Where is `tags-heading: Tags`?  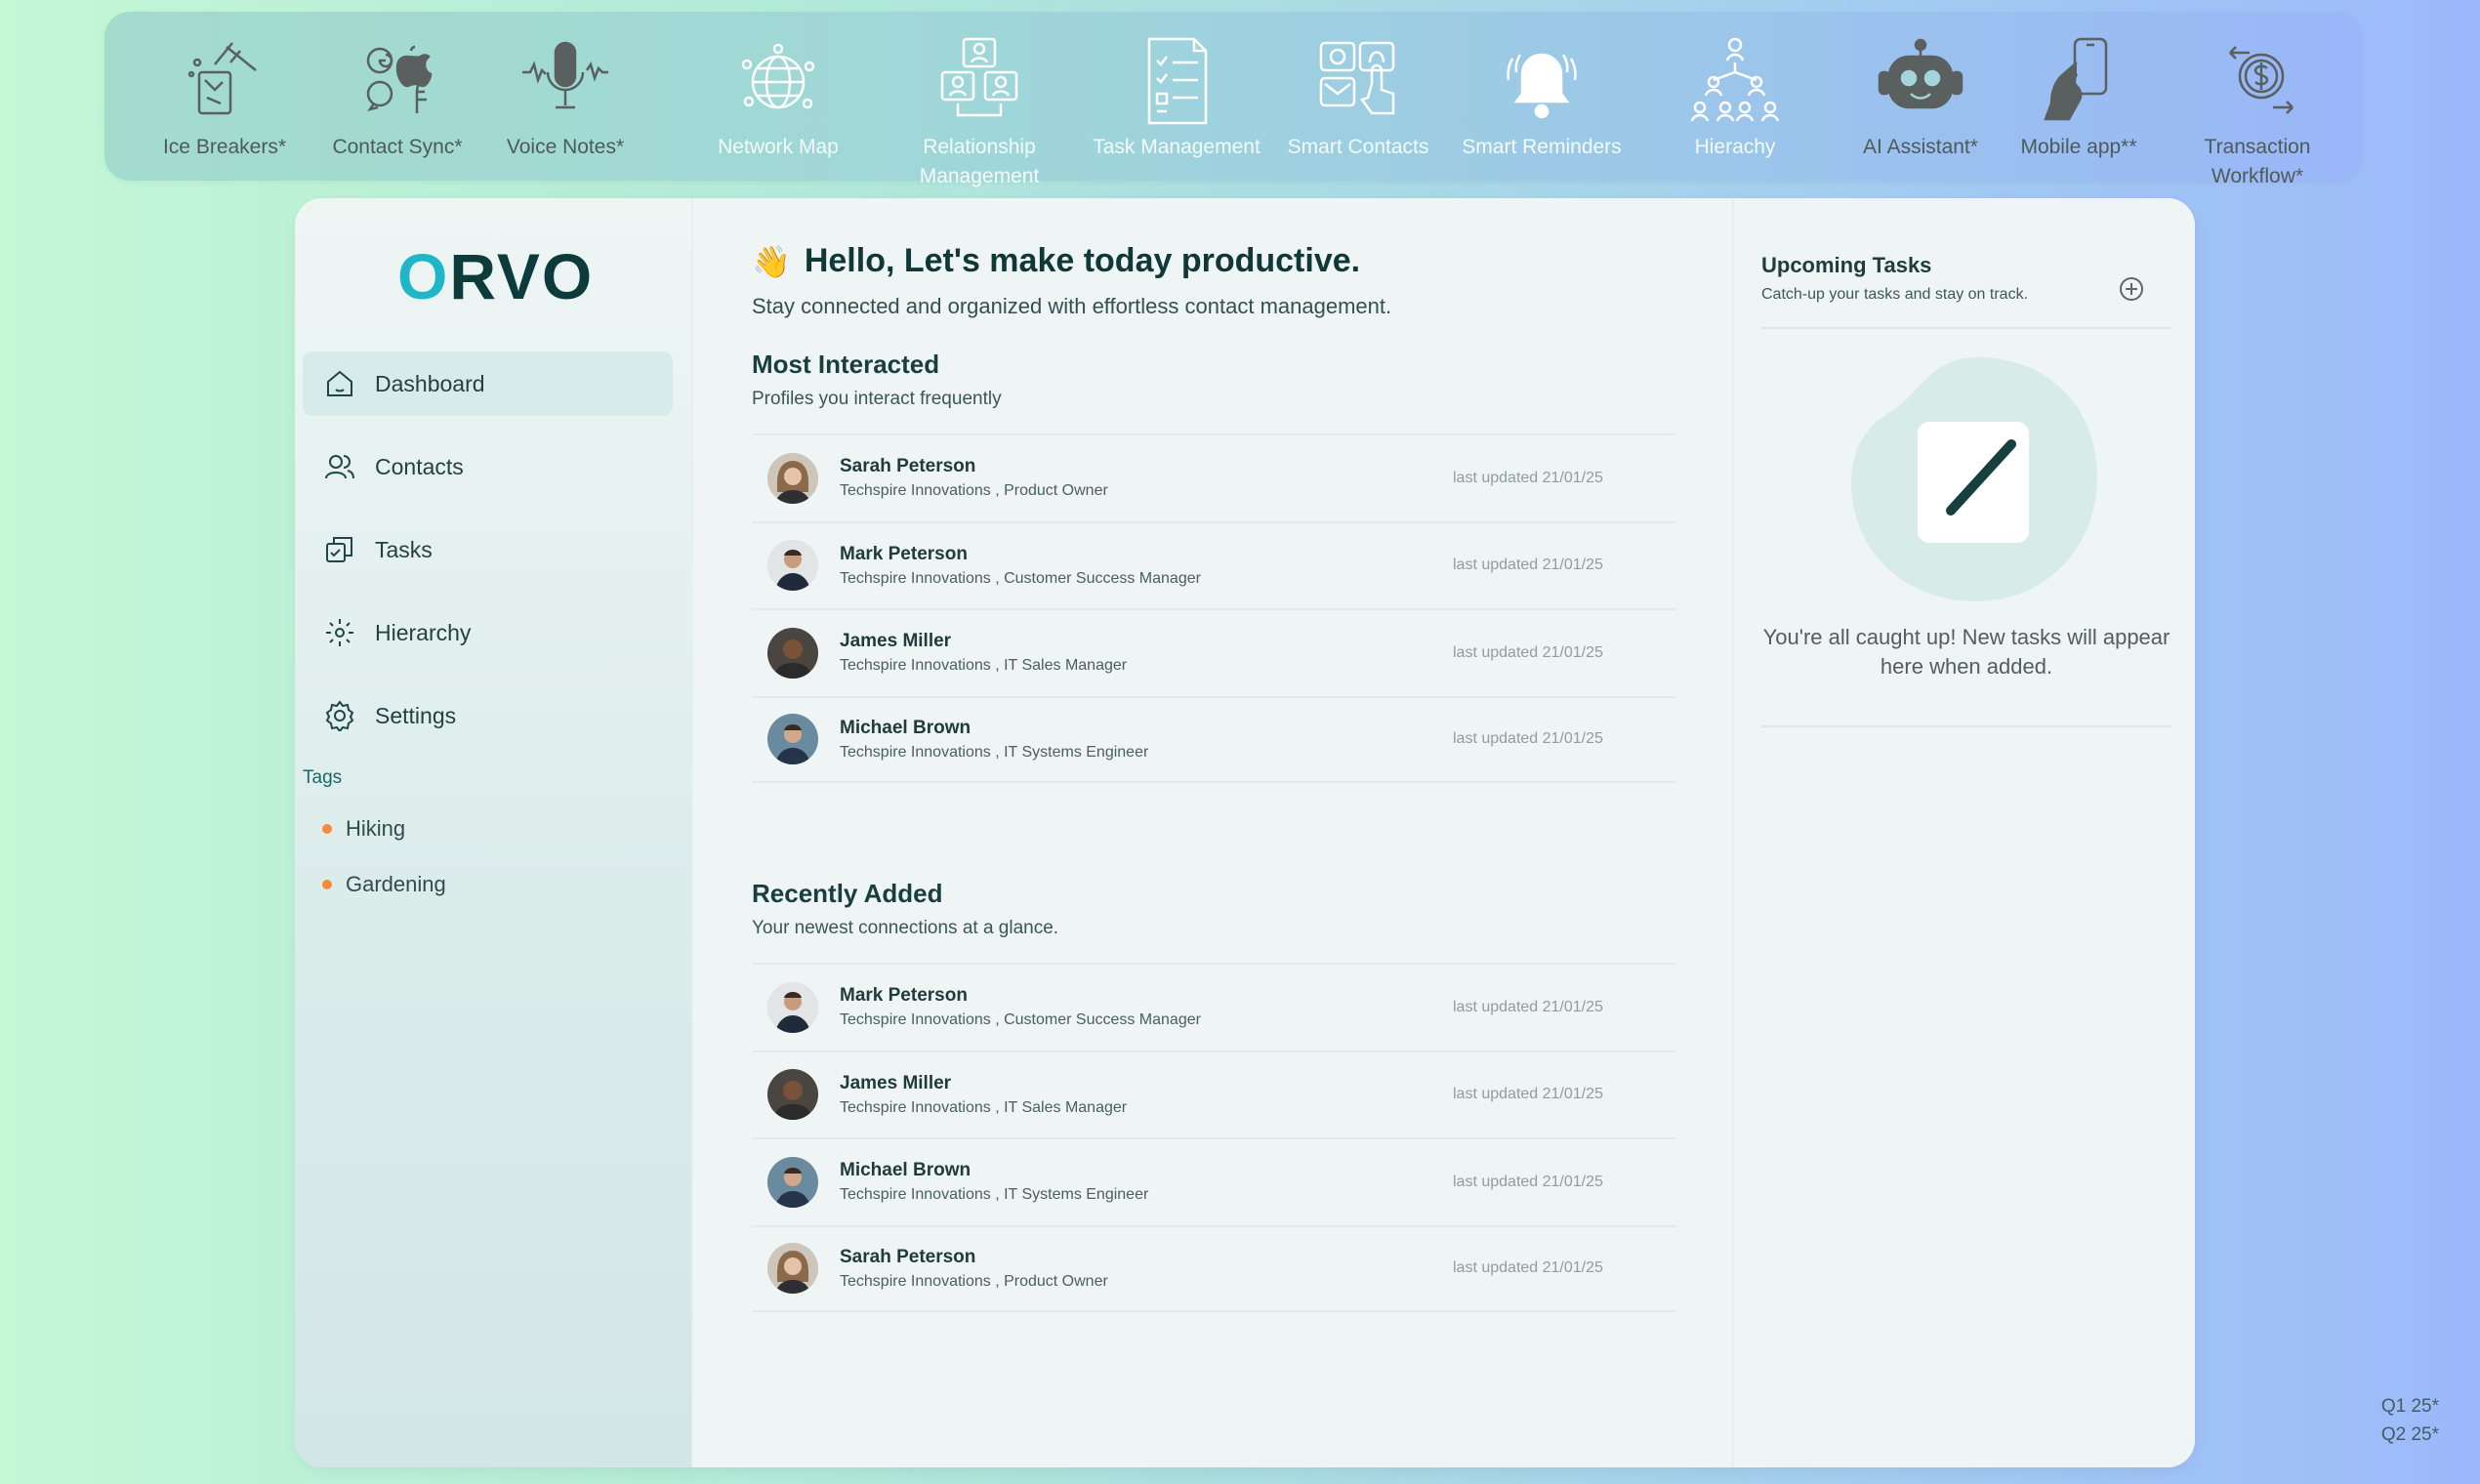
tags-heading: Tags is located at coordinates (323, 778).